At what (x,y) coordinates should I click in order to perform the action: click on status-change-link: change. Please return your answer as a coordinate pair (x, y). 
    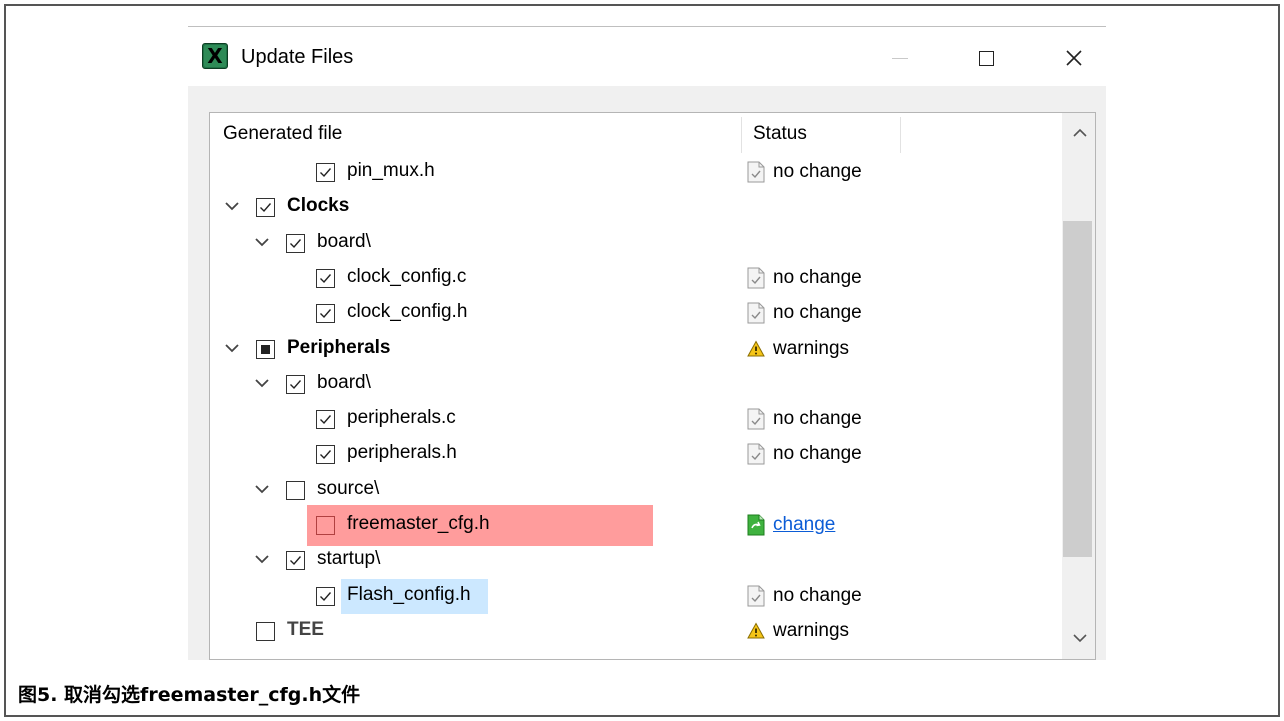
    Looking at the image, I should click on (804, 525).